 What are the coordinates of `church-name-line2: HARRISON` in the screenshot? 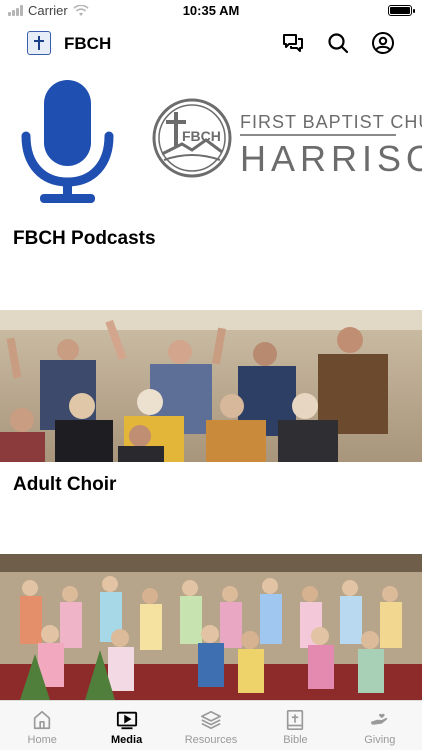 It's located at (331, 158).